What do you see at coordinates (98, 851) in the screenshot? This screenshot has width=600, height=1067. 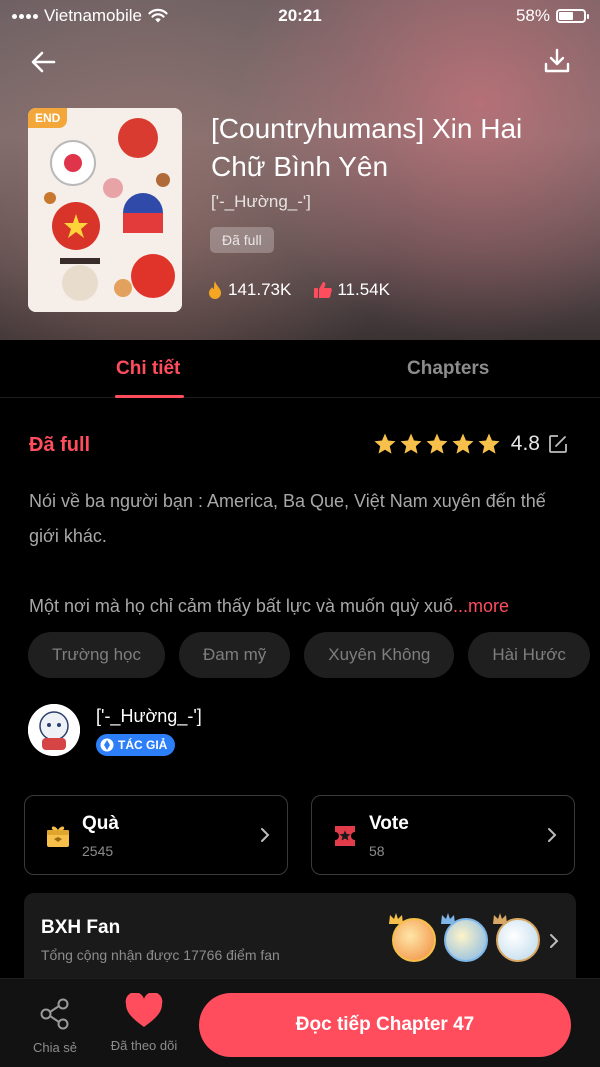 I see `gift-count: 2545` at bounding box center [98, 851].